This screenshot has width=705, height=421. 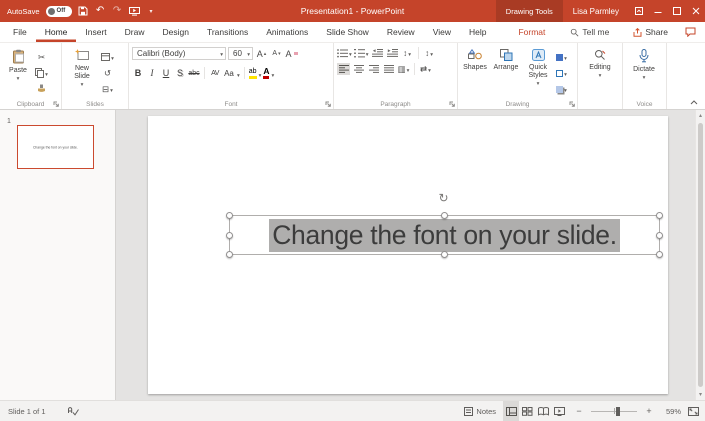 I want to click on ribbon-display-options-button, so click(x=638, y=11).